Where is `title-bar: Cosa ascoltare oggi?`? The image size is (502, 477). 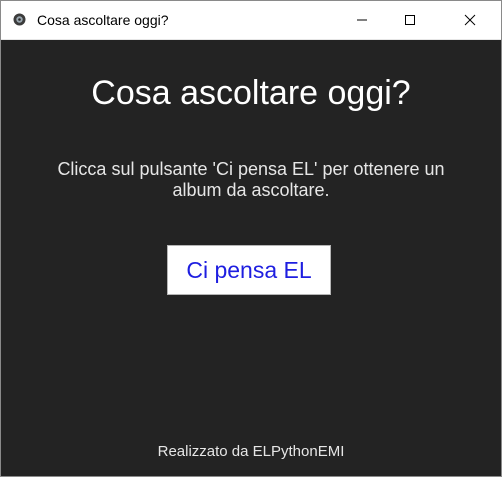
title-bar: Cosa ascoltare oggi? is located at coordinates (251, 20).